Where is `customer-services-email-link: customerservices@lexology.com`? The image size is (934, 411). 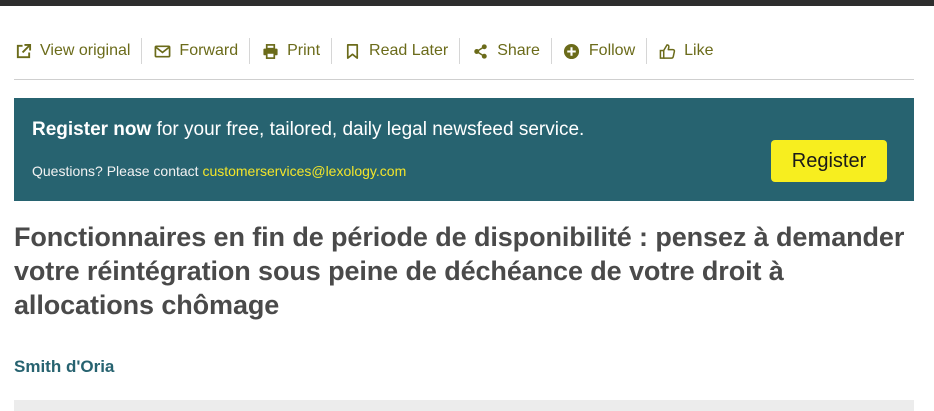 customer-services-email-link: customerservices@lexology.com is located at coordinates (304, 171).